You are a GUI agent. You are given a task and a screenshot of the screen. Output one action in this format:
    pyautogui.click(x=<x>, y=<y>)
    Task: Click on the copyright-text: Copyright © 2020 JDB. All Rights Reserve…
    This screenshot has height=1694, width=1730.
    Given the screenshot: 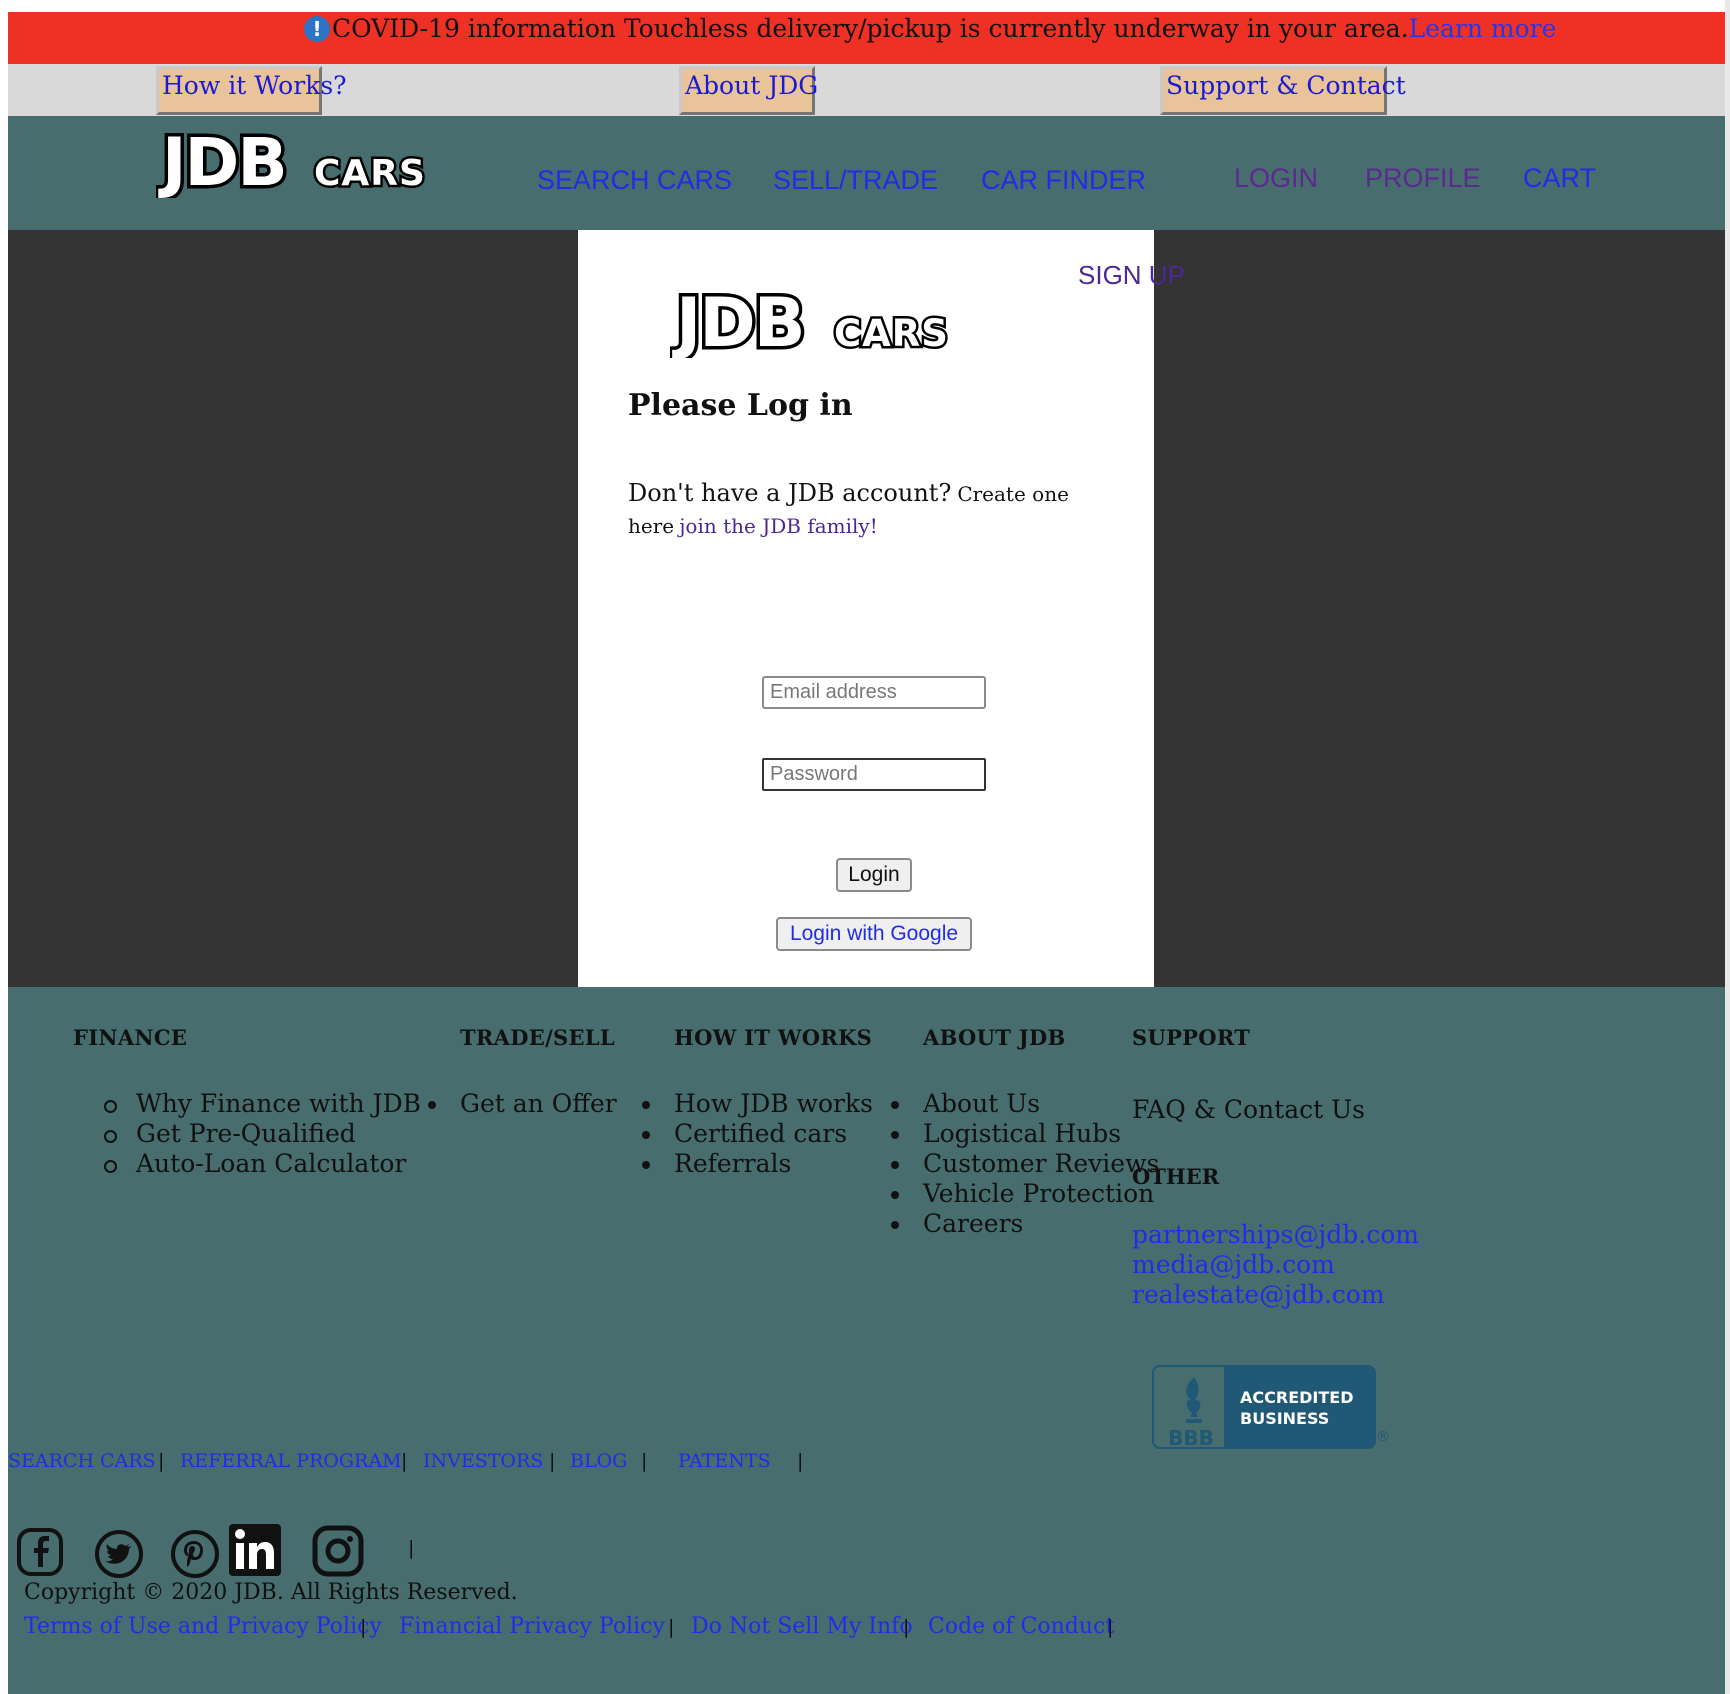 What is the action you would take?
    pyautogui.click(x=271, y=1592)
    